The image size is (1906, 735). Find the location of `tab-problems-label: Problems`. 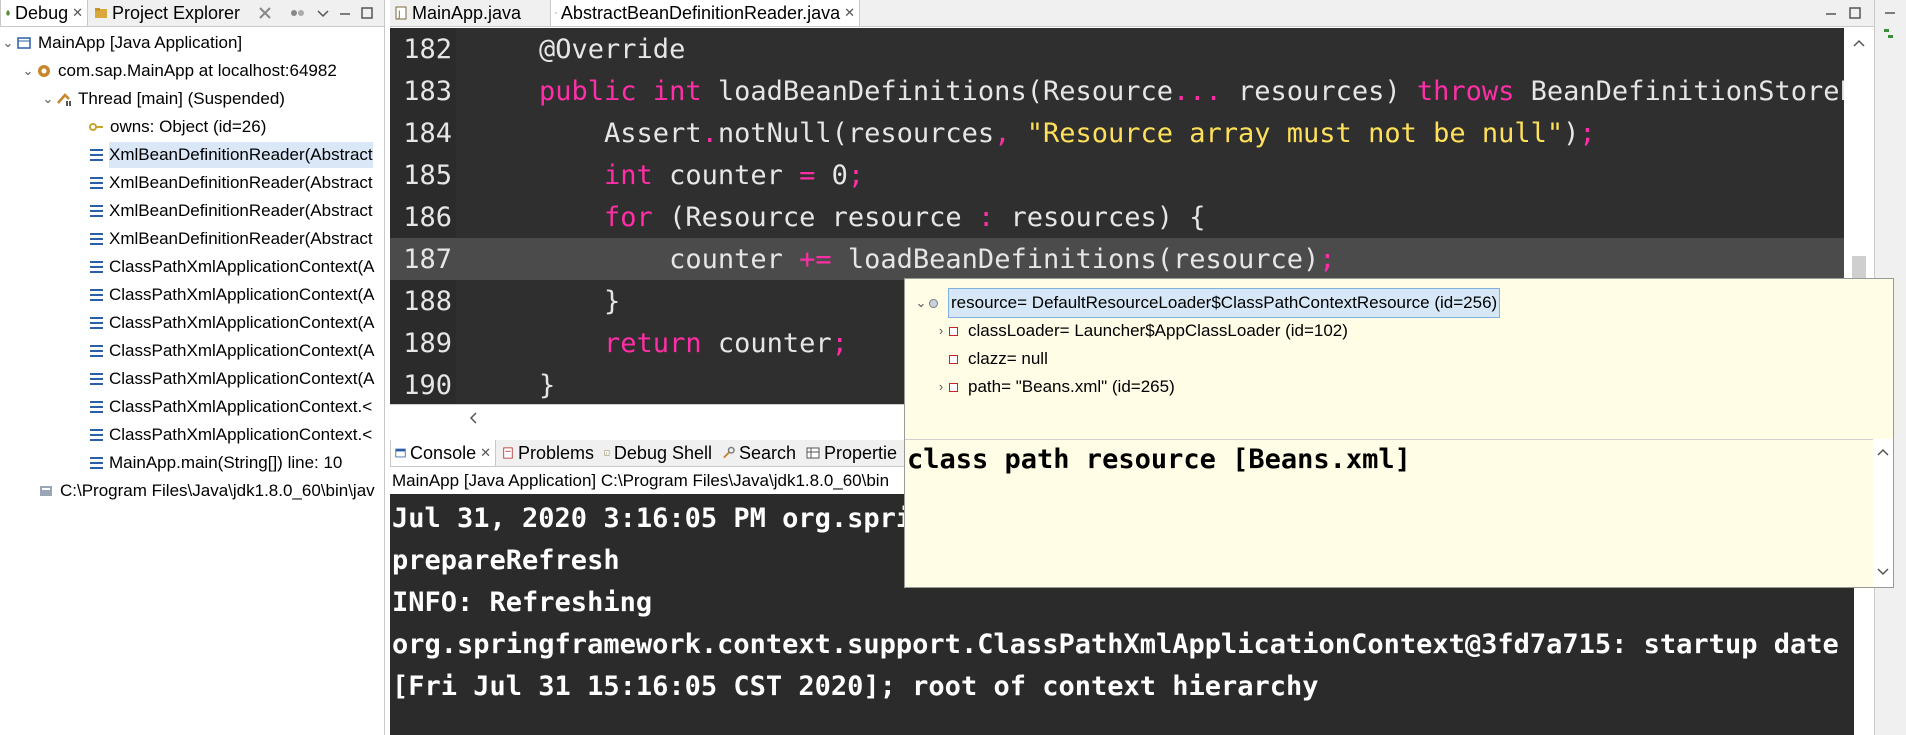

tab-problems-label: Problems is located at coordinates (555, 452).